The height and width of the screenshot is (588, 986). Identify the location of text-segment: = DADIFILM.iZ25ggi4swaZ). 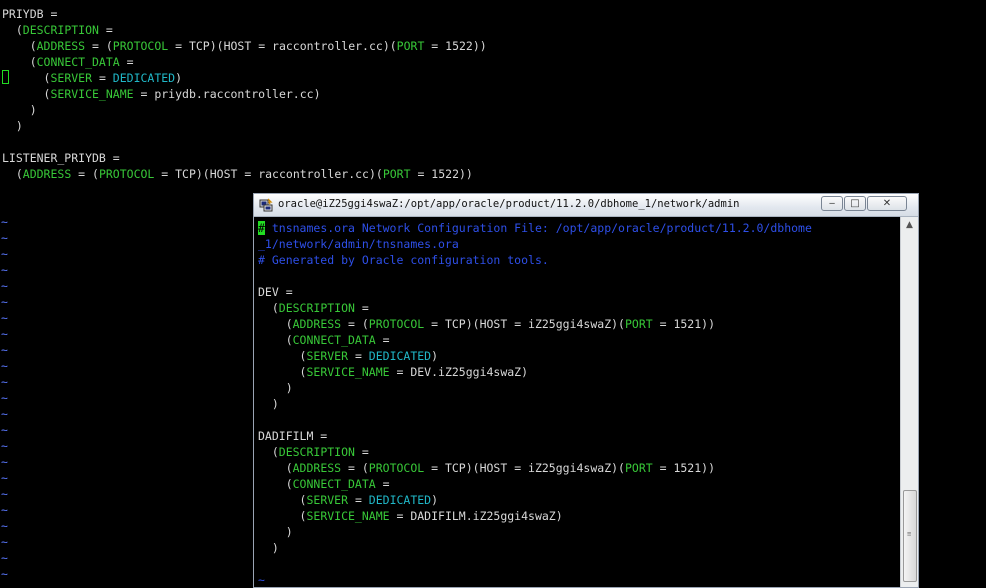
(476, 516).